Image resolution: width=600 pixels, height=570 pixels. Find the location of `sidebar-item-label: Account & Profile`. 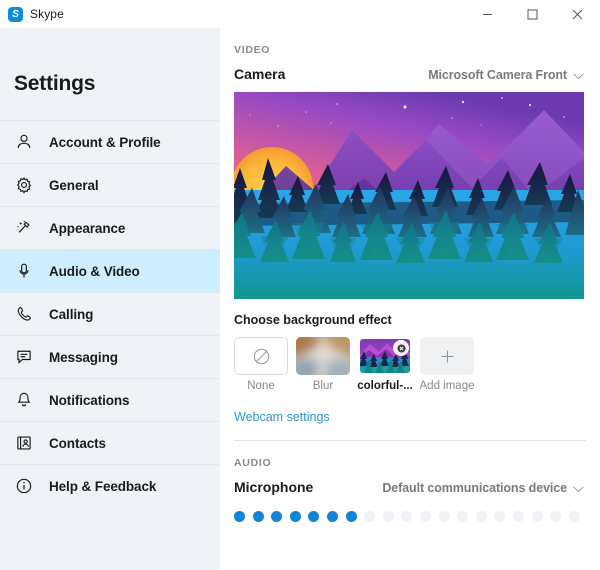

sidebar-item-label: Account & Profile is located at coordinates (105, 142).